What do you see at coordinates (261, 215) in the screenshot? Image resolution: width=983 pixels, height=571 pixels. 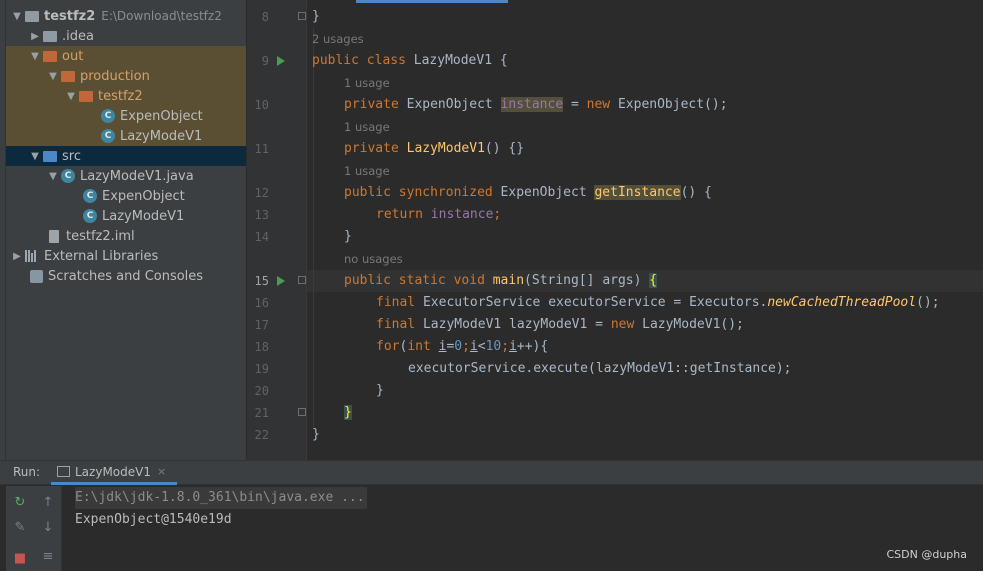 I see `line-number: 13` at bounding box center [261, 215].